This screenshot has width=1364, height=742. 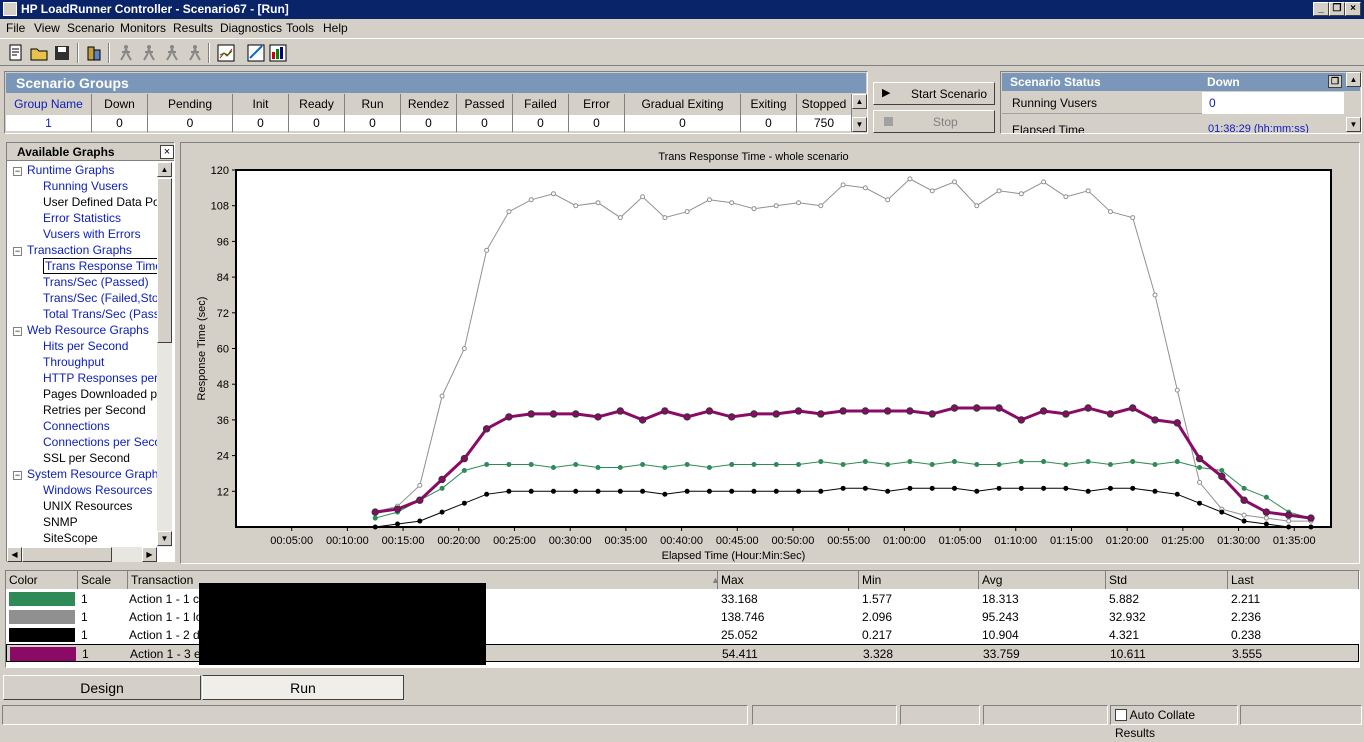 What do you see at coordinates (514, 541) in the screenshot?
I see `x-tick-label: 00:25:00` at bounding box center [514, 541].